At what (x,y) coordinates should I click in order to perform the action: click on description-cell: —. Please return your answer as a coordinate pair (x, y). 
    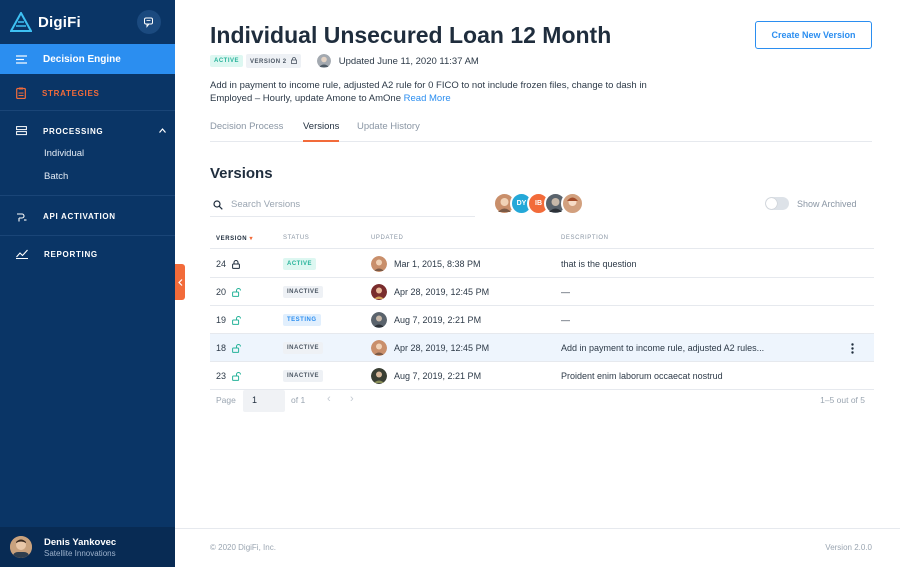
    Looking at the image, I should click on (565, 292).